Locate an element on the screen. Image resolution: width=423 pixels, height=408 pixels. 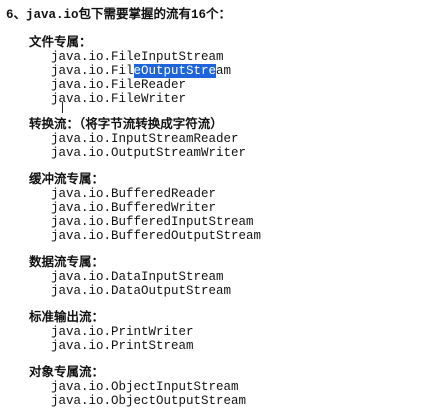
list-item: java.io.BufferedOutputStream is located at coordinates (156, 236).